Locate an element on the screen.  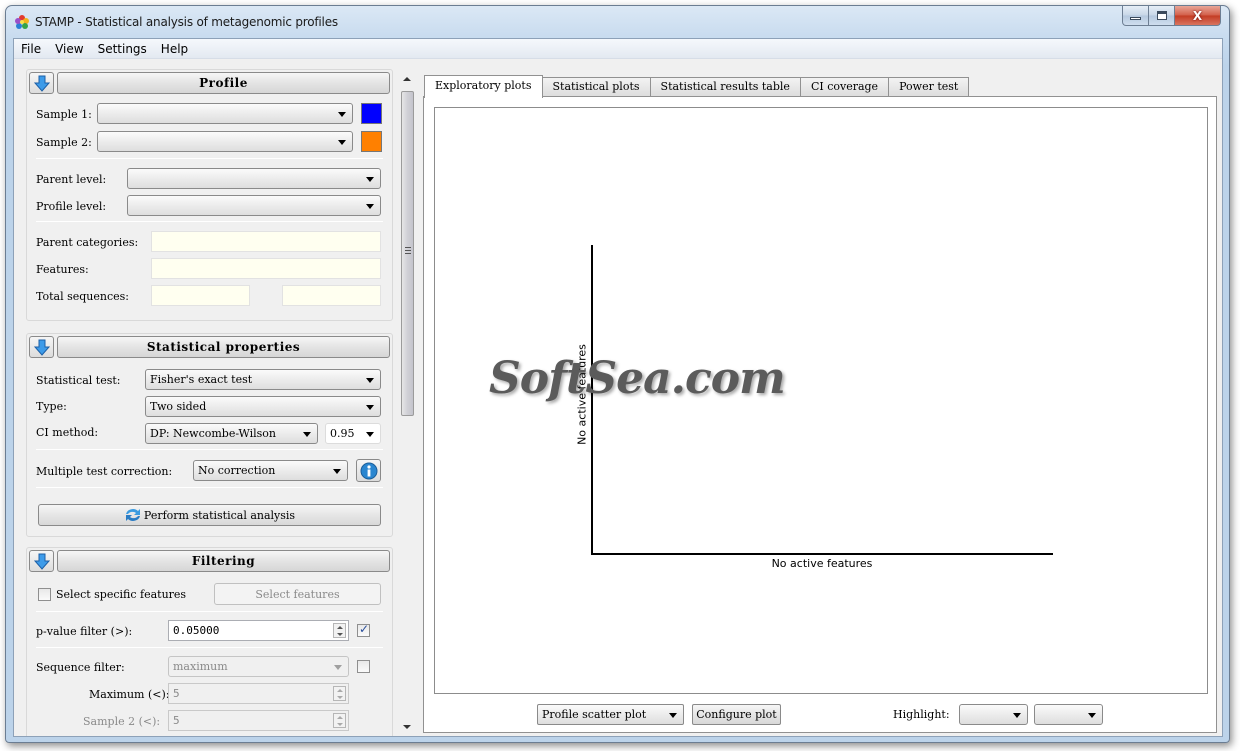
tab-power-test: Power test is located at coordinates (929, 87).